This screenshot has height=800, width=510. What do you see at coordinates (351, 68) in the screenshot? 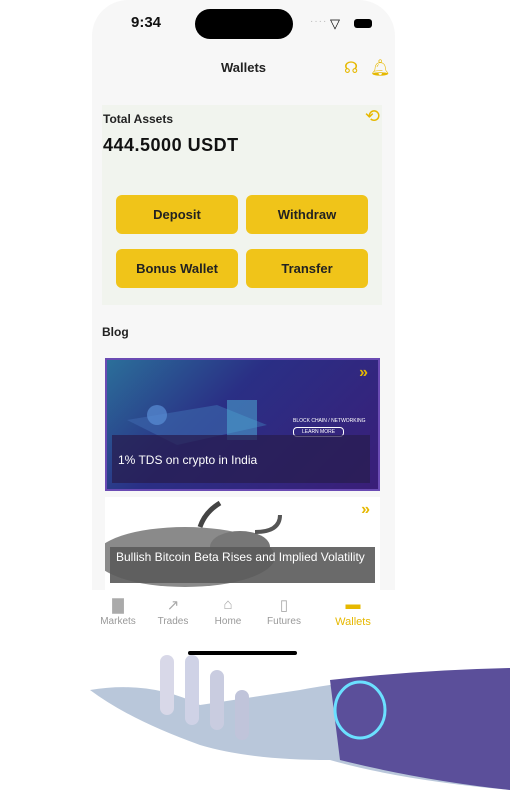
I see `support-agent-icon: ☊` at bounding box center [351, 68].